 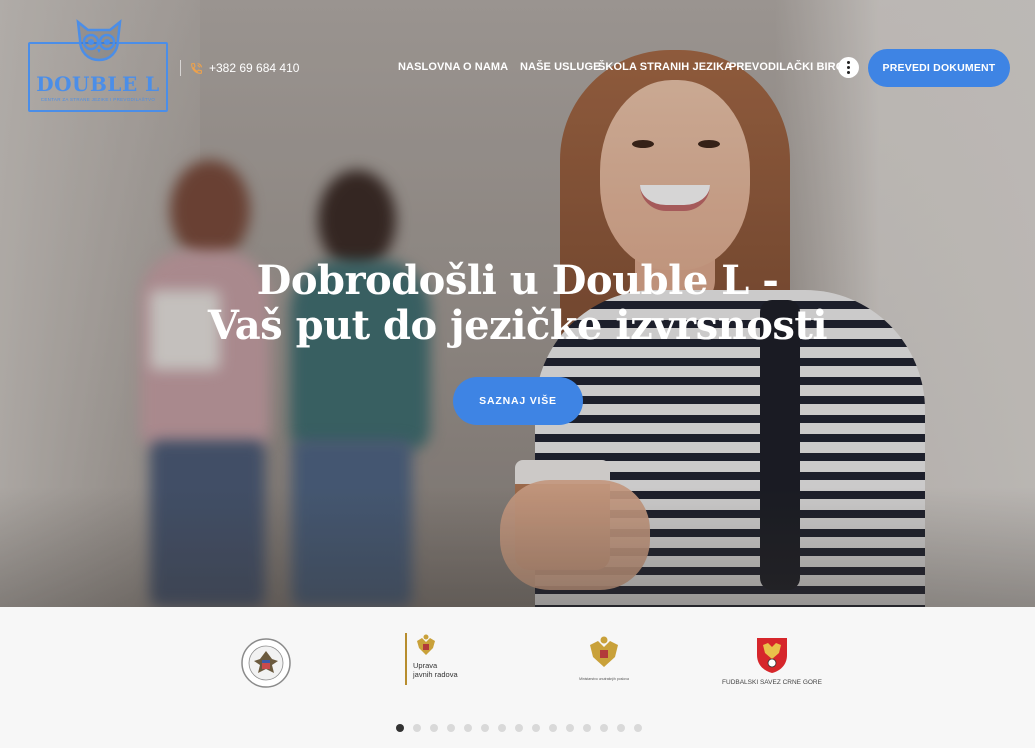 I want to click on partner-label: Ministarstvo unutrašnjih poslova, so click(x=604, y=679).